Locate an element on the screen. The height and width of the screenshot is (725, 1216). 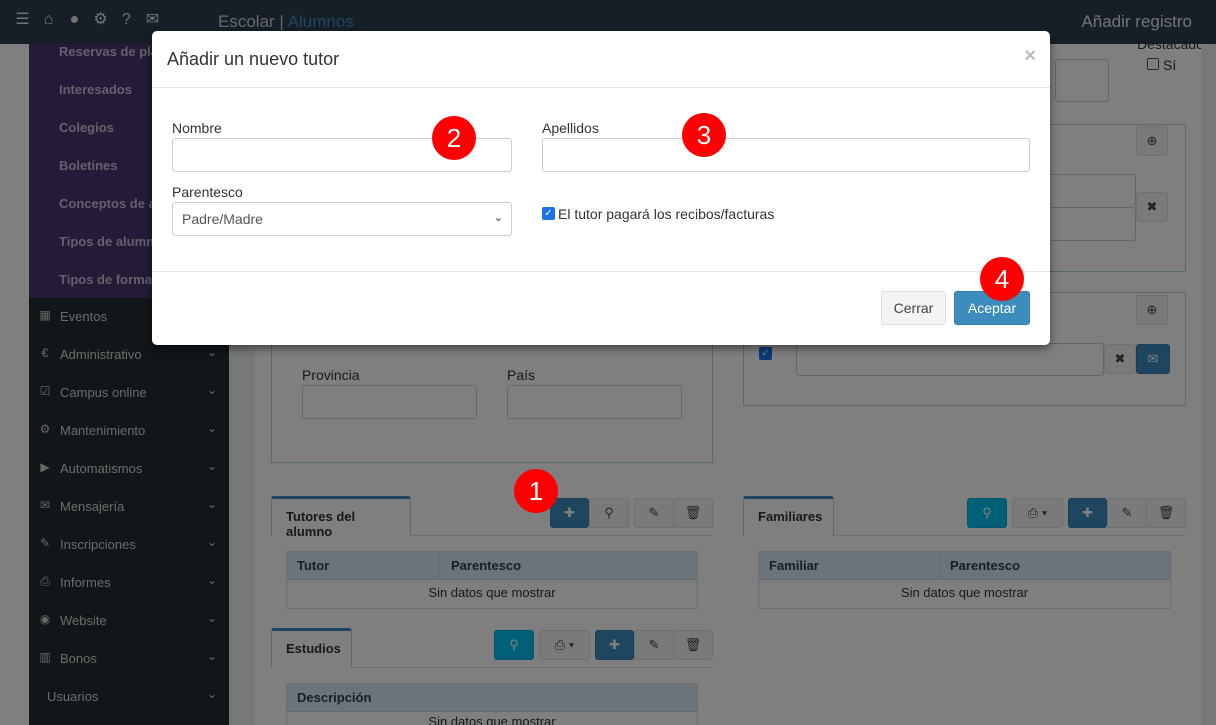
cerrar-button: Cerrar is located at coordinates (913, 308).